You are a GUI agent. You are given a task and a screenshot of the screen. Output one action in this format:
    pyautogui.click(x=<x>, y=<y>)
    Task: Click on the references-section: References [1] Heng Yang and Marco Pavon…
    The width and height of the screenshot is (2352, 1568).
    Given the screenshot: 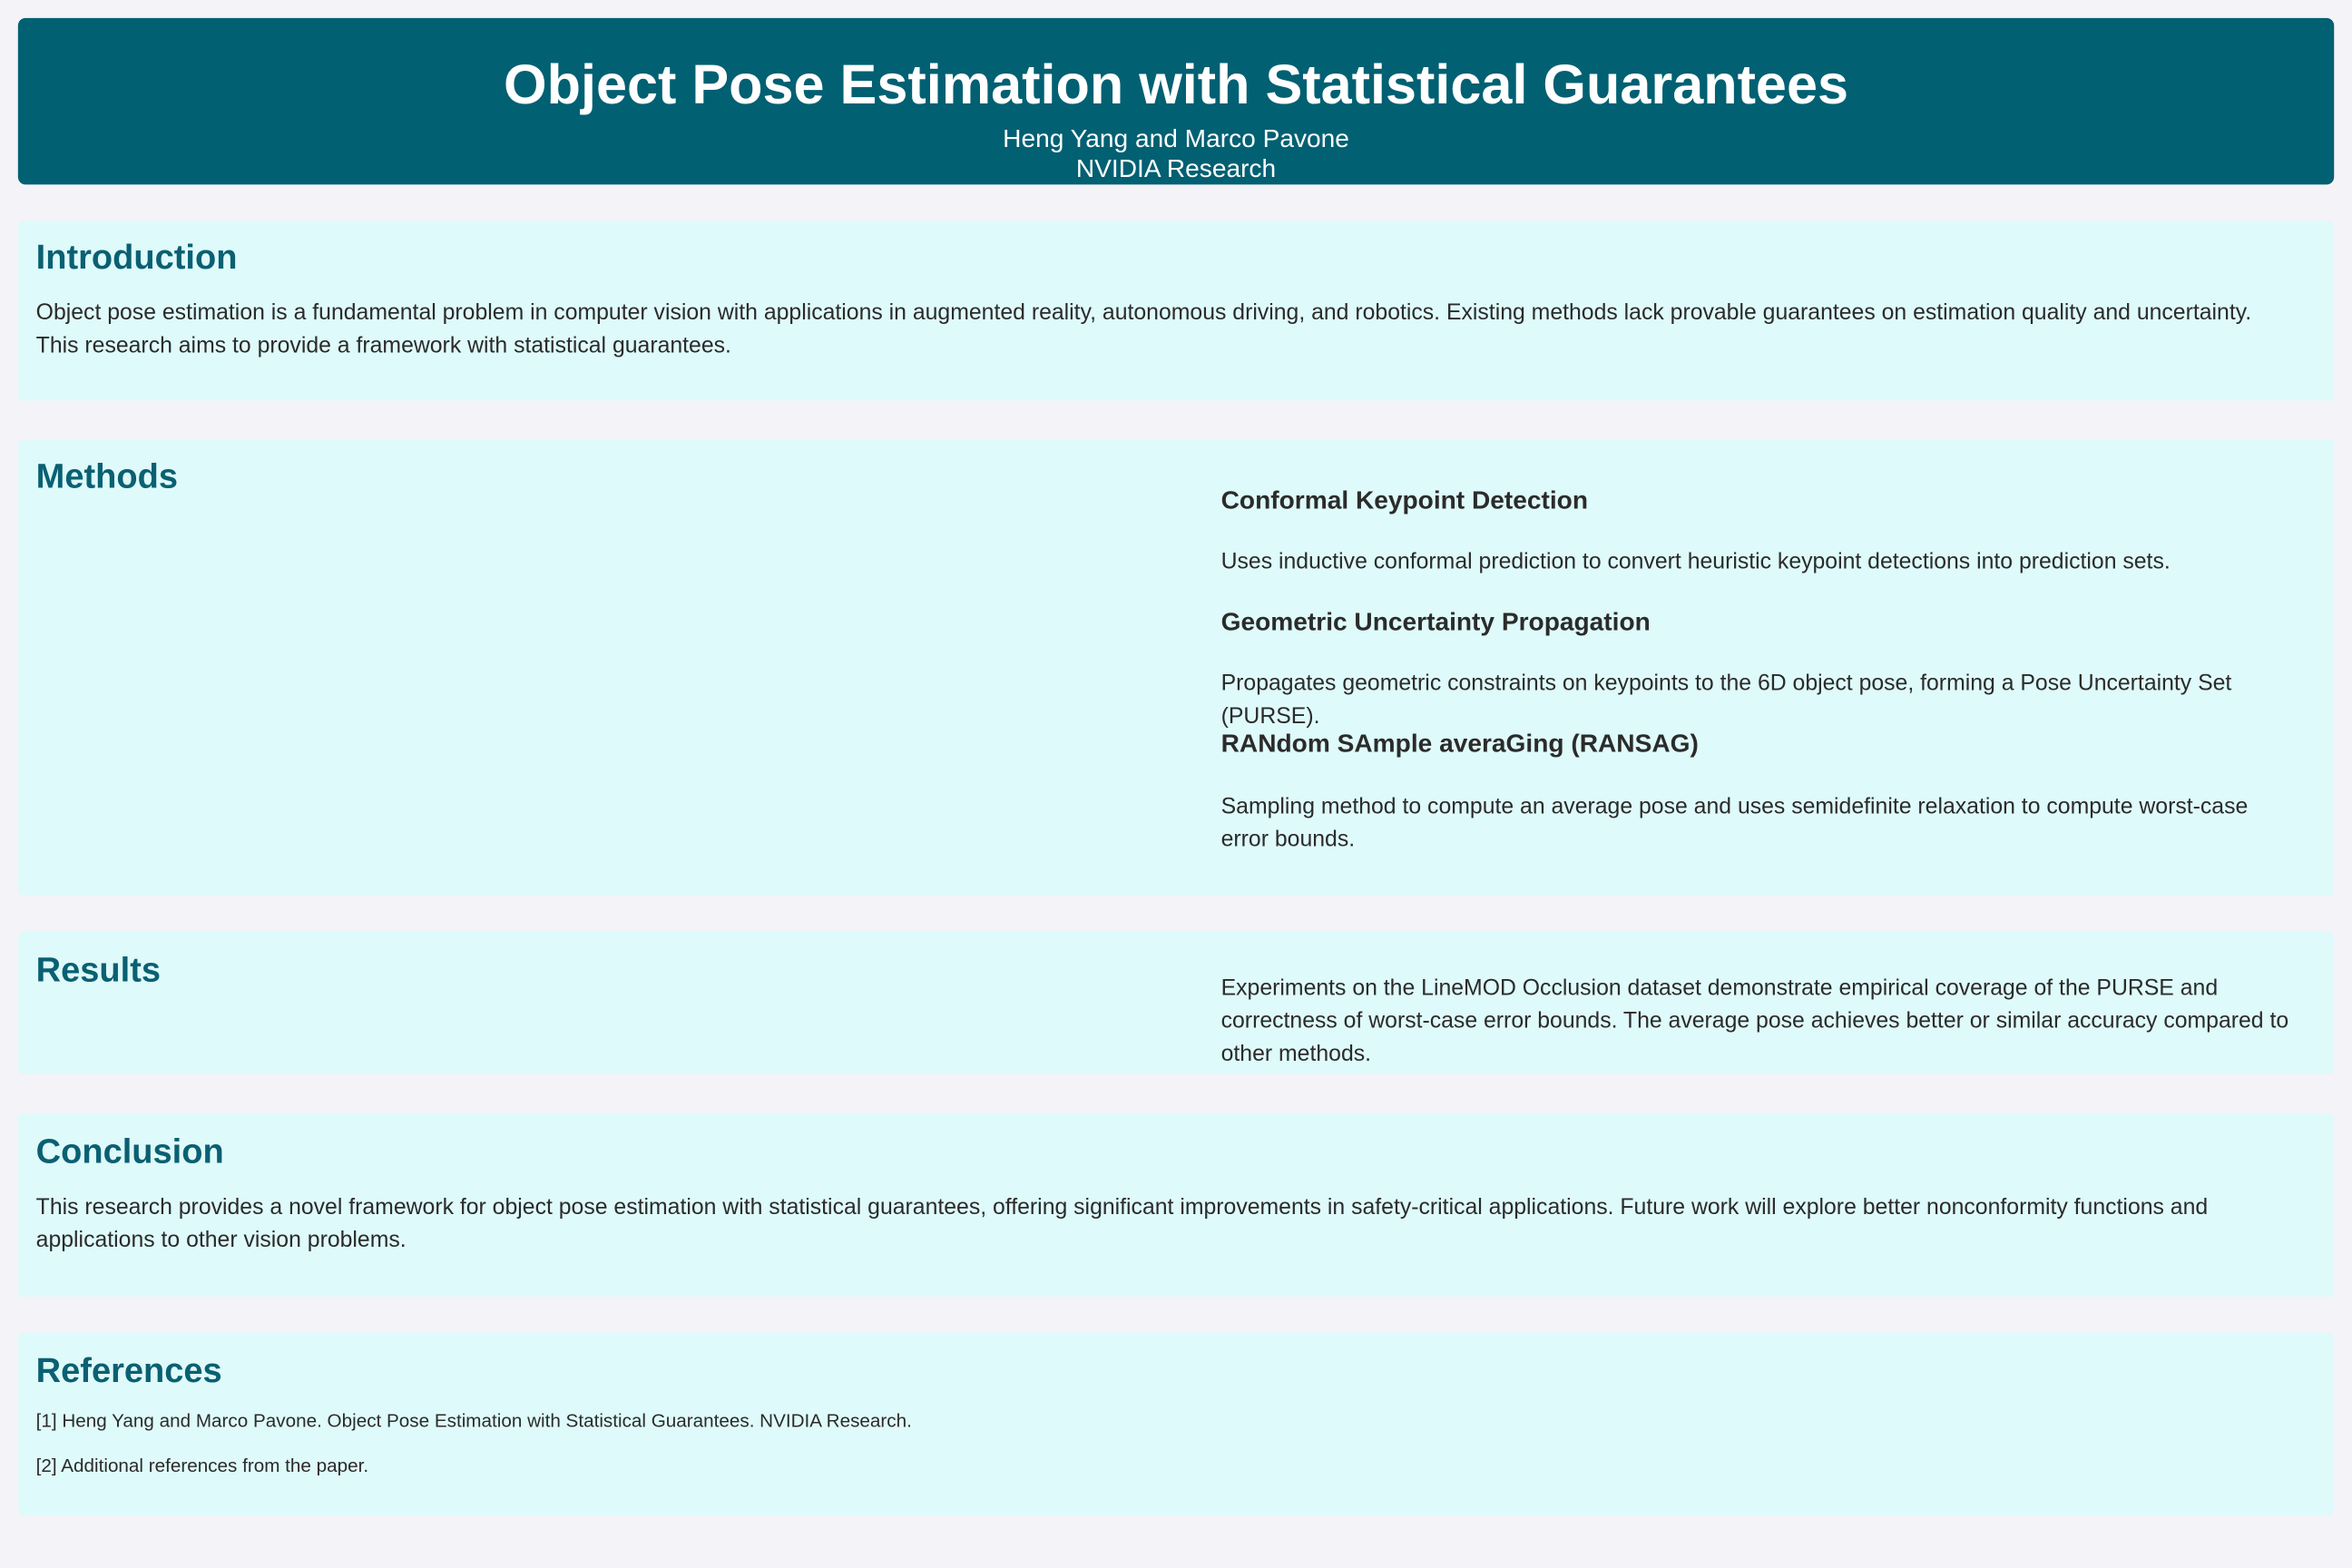 What is the action you would take?
    pyautogui.click(x=1176, y=1424)
    